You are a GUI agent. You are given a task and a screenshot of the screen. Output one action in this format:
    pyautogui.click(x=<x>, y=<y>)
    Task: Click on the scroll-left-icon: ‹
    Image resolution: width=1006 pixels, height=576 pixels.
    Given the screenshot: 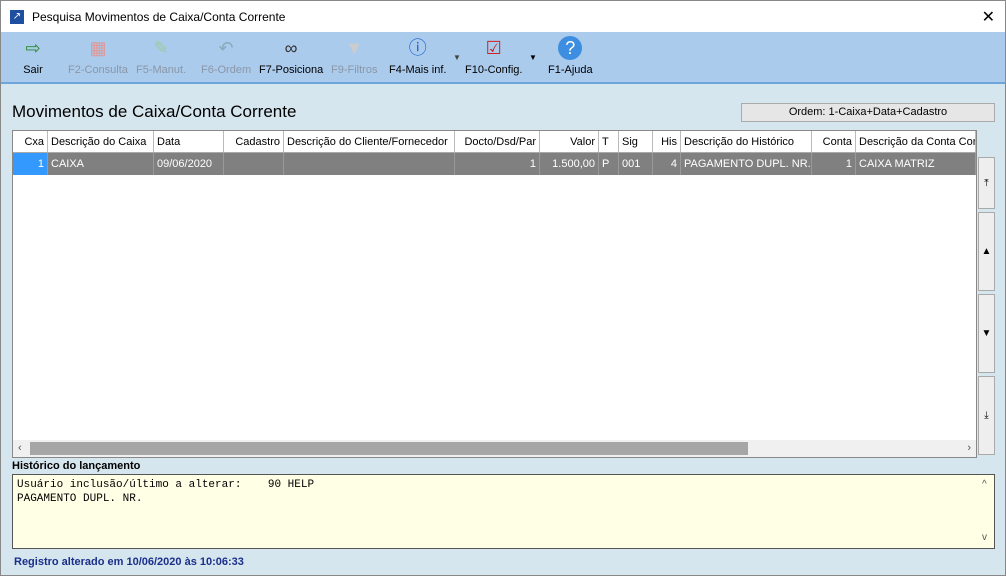 What is the action you would take?
    pyautogui.click(x=20, y=448)
    